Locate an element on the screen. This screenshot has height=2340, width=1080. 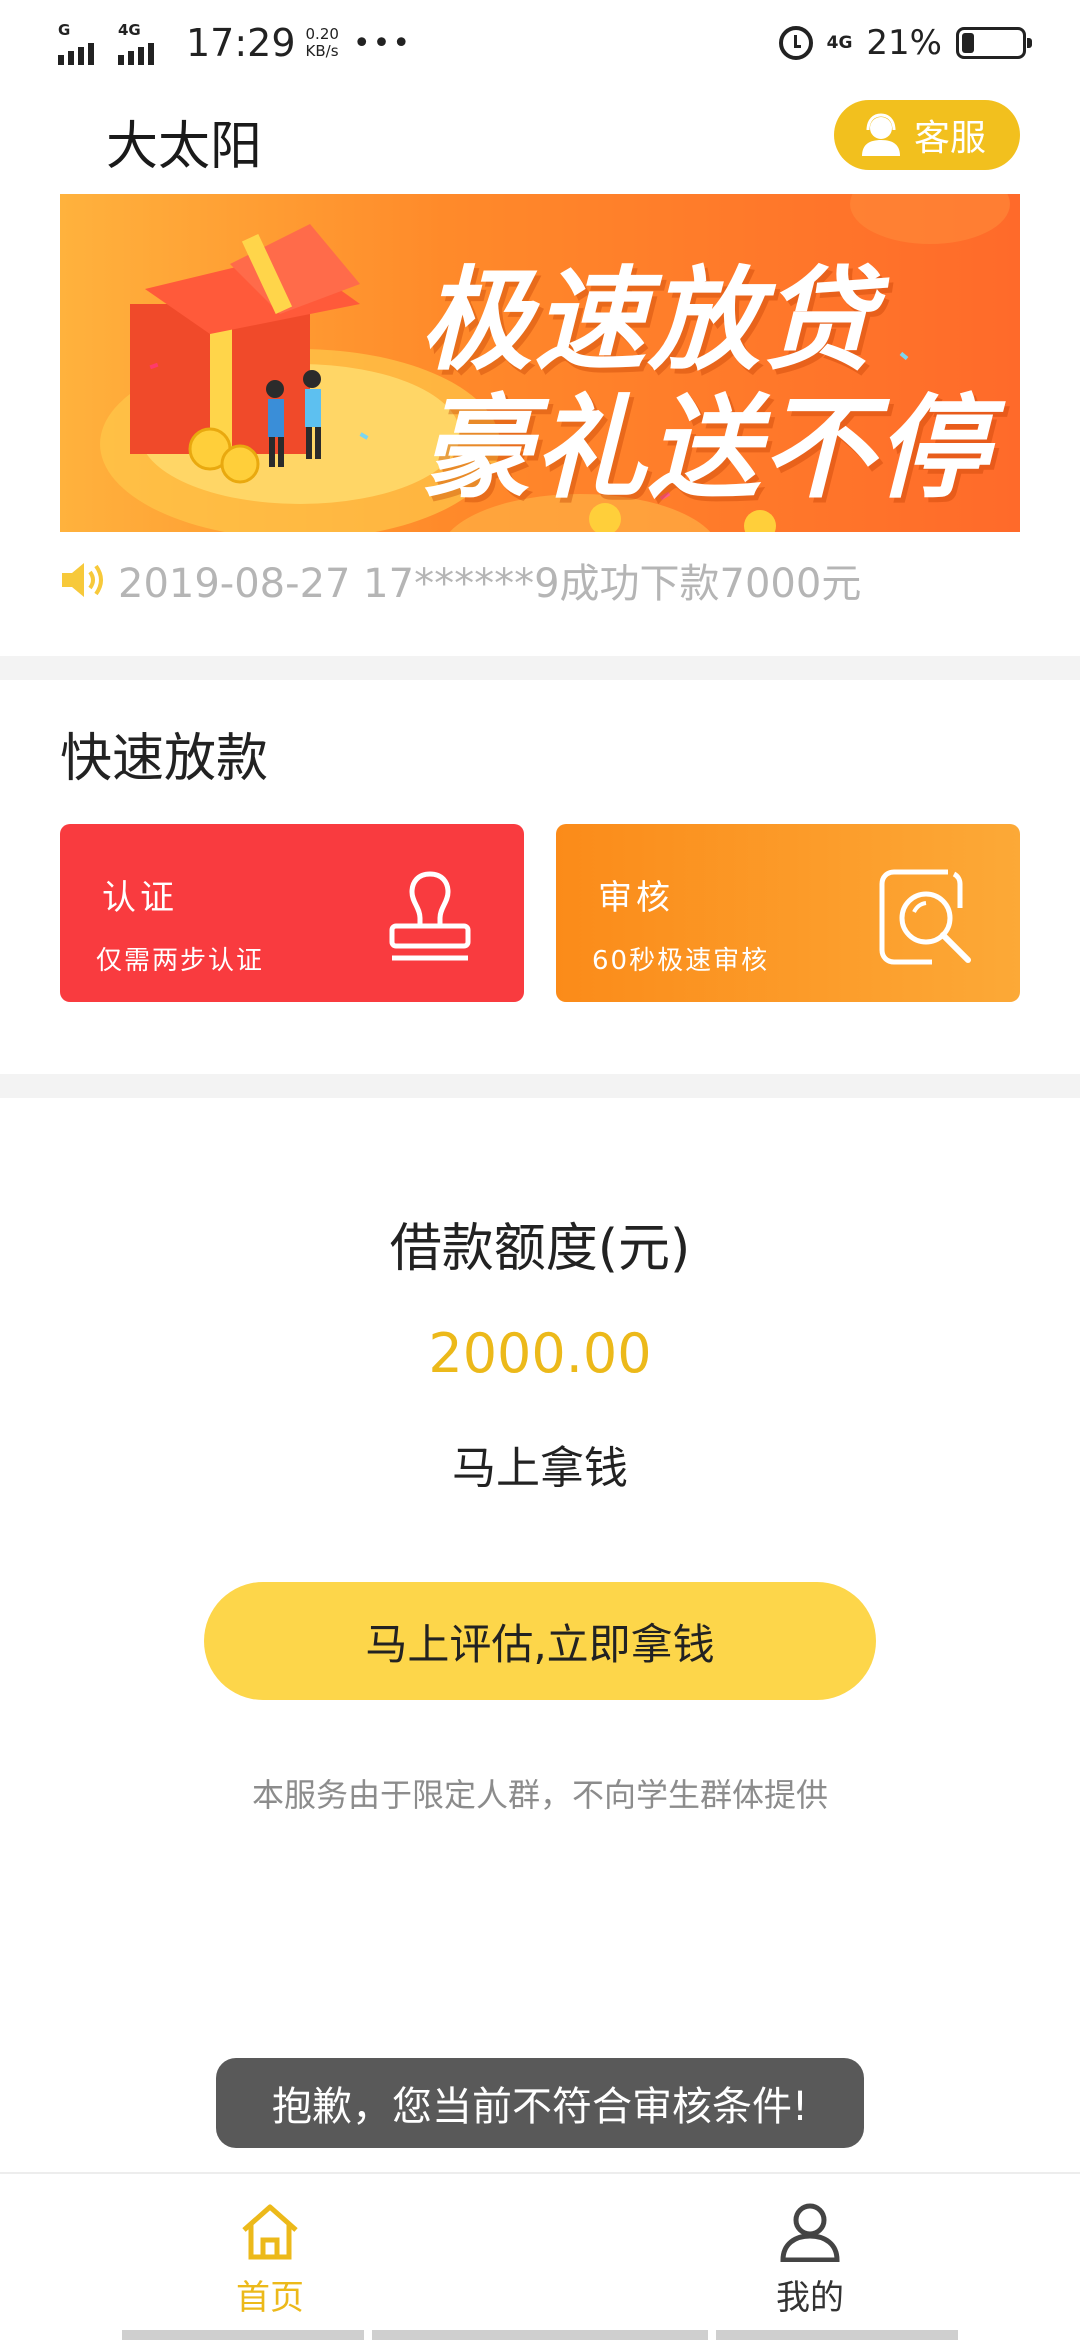
sim1-type: G is located at coordinates (64, 30).